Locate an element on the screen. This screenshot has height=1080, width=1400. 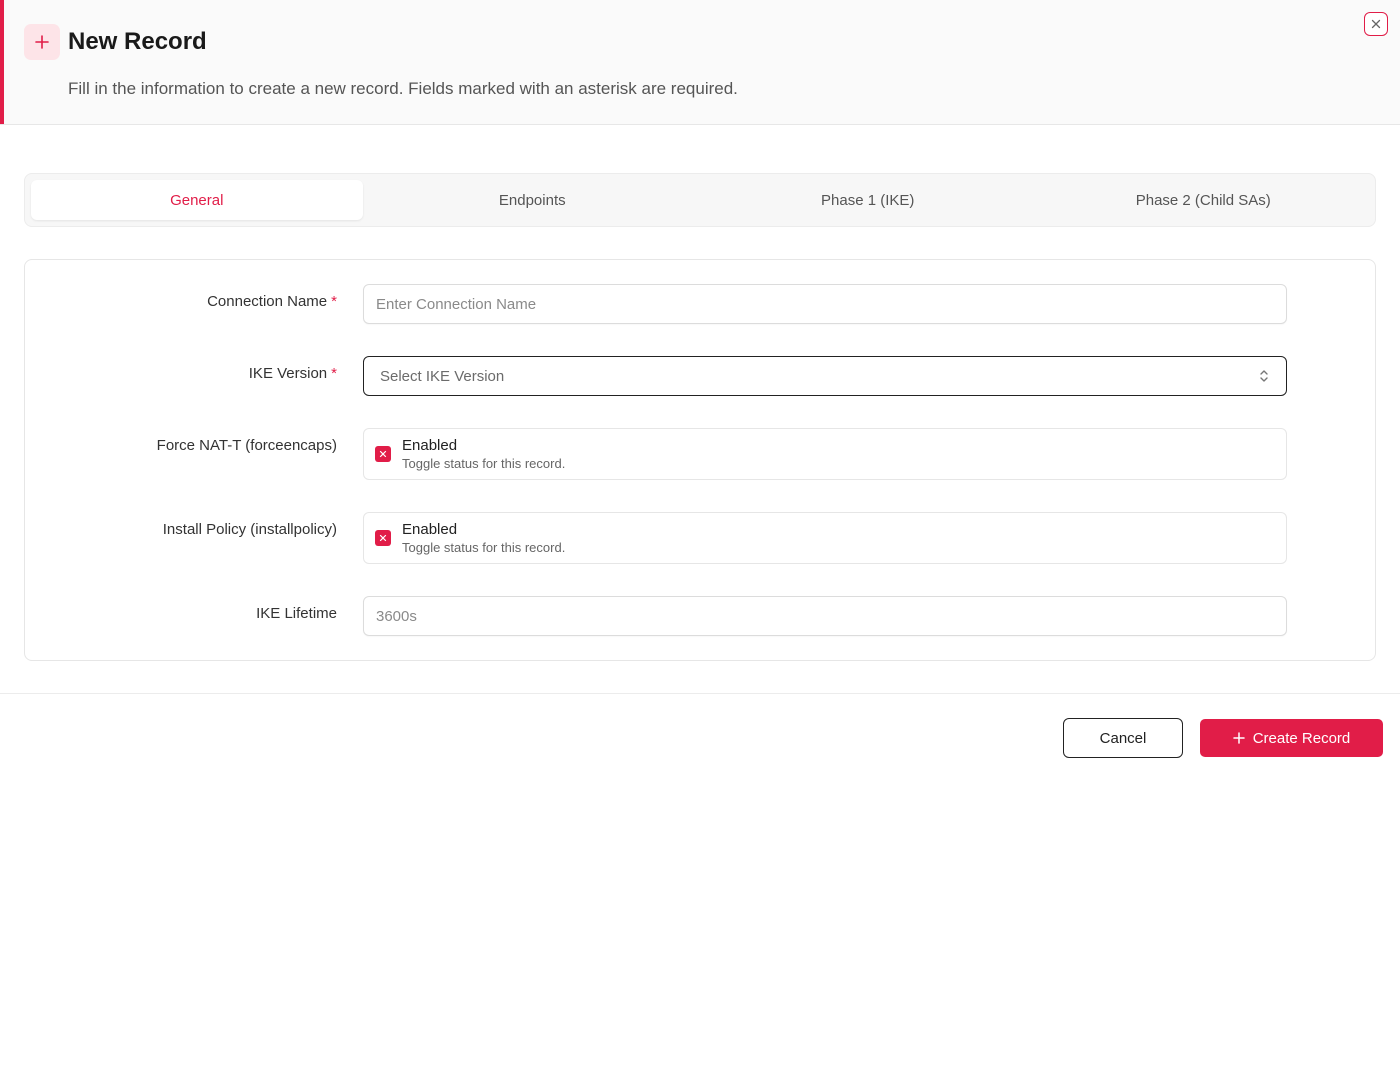
create-record-label: Create Record is located at coordinates (1301, 738).